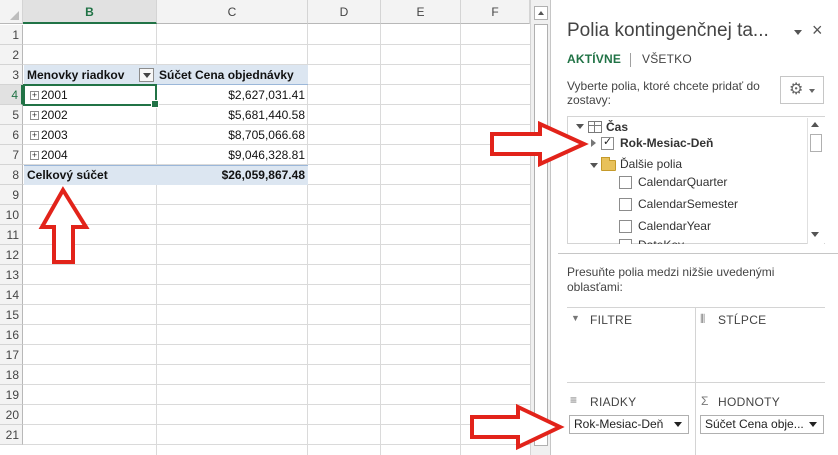  Describe the element at coordinates (231, 155) in the screenshot. I see `pivot-row-value: $9,046,328.81` at that location.